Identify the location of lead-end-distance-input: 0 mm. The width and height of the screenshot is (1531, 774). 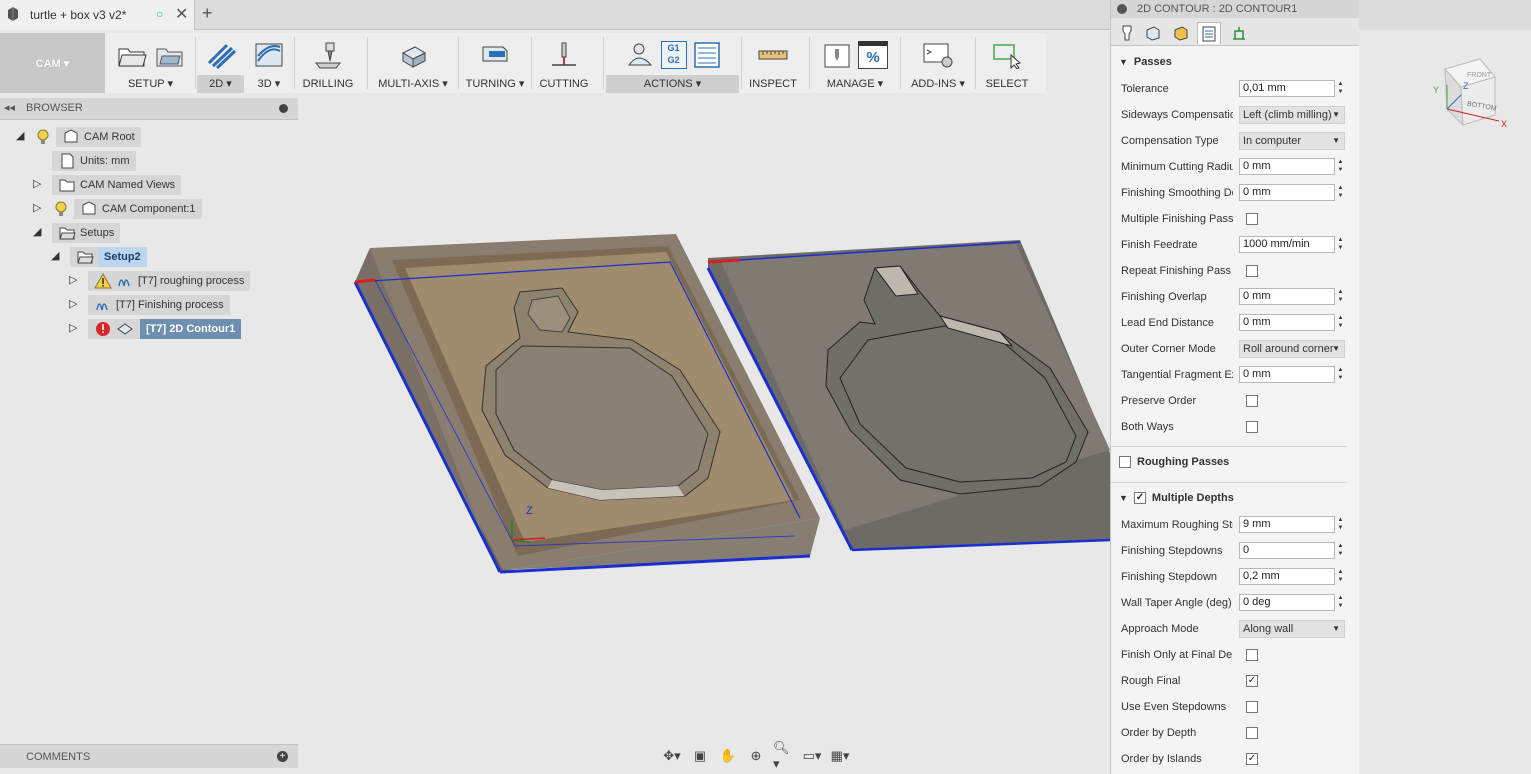
(1287, 322).